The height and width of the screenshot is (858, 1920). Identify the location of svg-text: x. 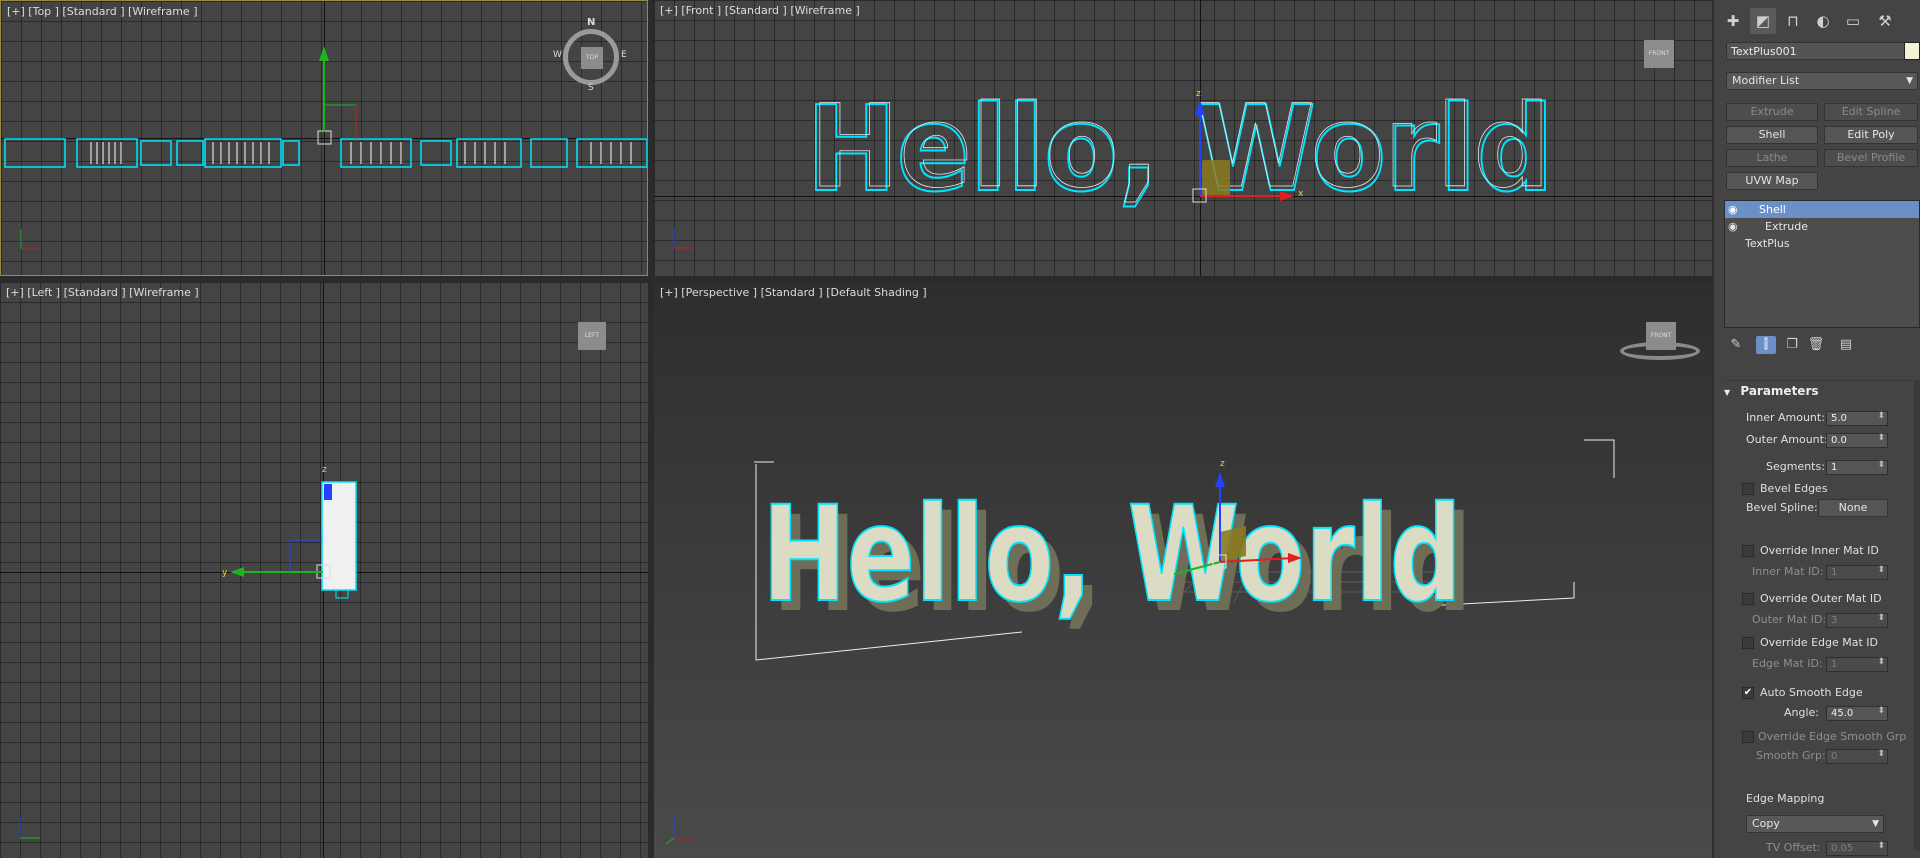
(1301, 194).